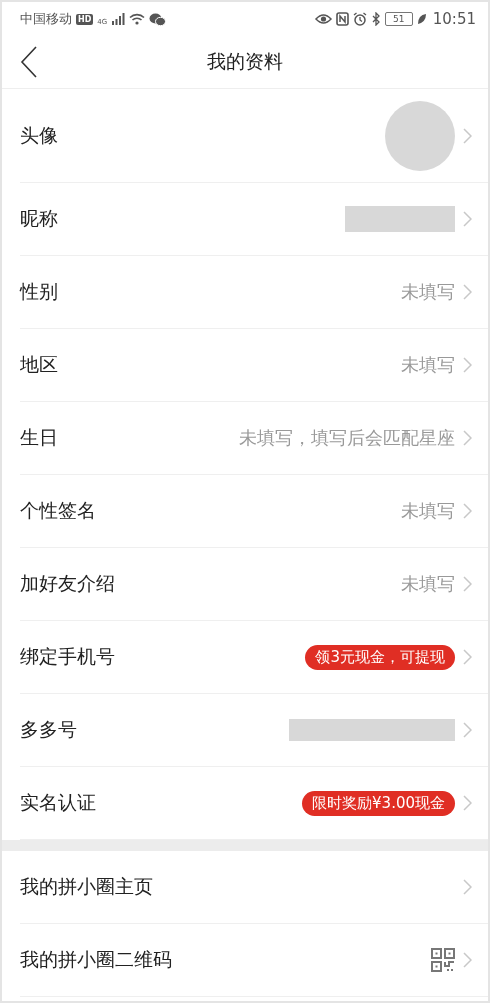 Image resolution: width=490 pixels, height=1003 pixels. Describe the element at coordinates (380, 657) in the screenshot. I see `reward-badge: 领3元现金，可提现` at that location.